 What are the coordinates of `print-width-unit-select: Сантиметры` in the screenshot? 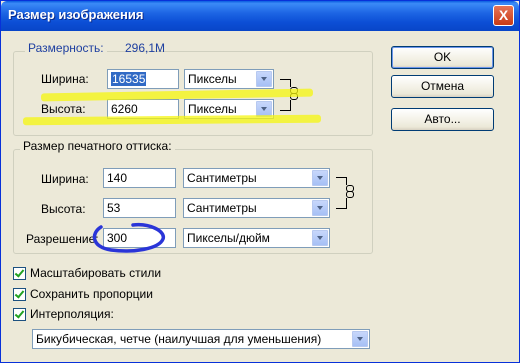 It's located at (256, 178).